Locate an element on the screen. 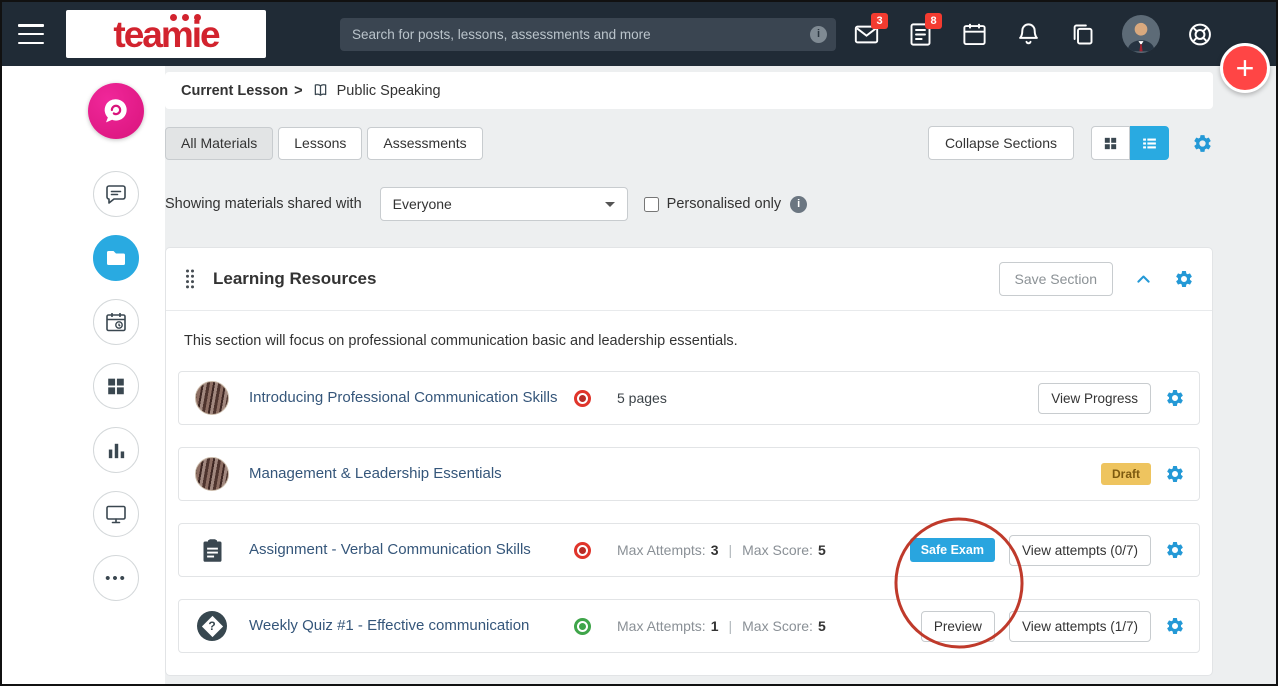 Image resolution: width=1278 pixels, height=686 pixels. material-title-link: Weekly Quiz #1 - Effective communication is located at coordinates (411, 626).